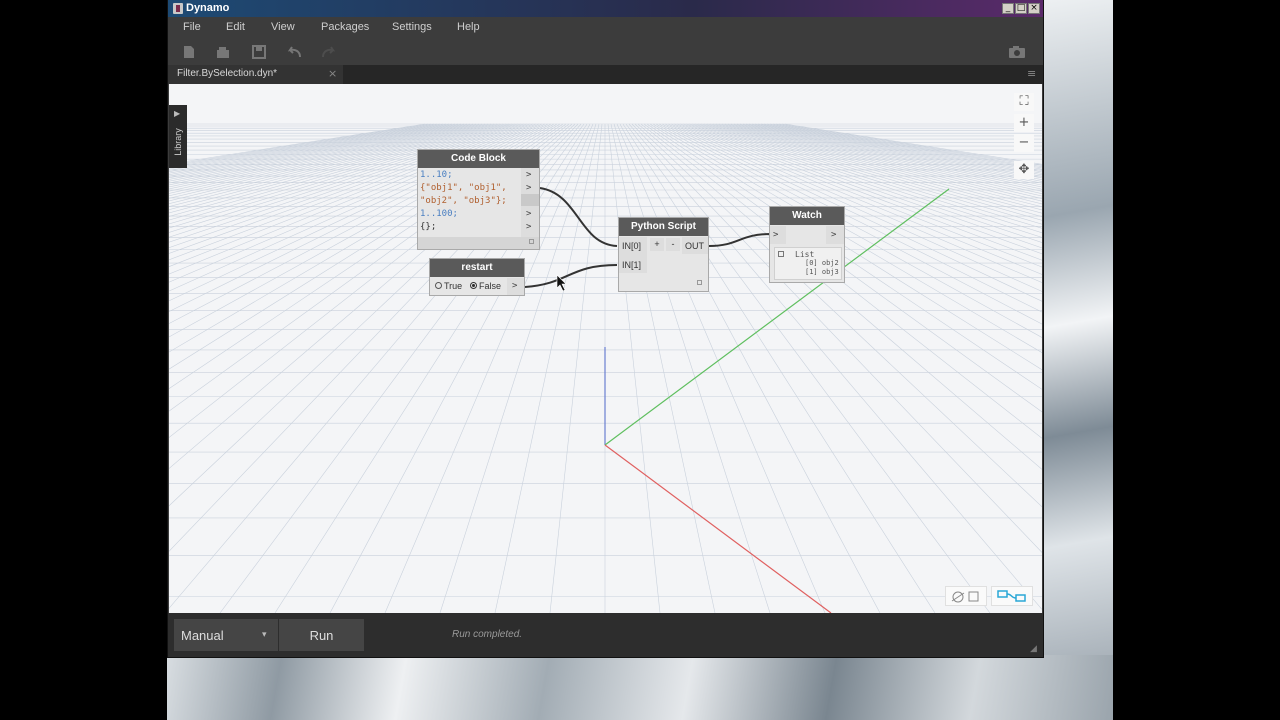 The height and width of the screenshot is (720, 1280). I want to click on tab-filter-by-selection: Filter.BySelection.dyn* ×, so click(255, 74).